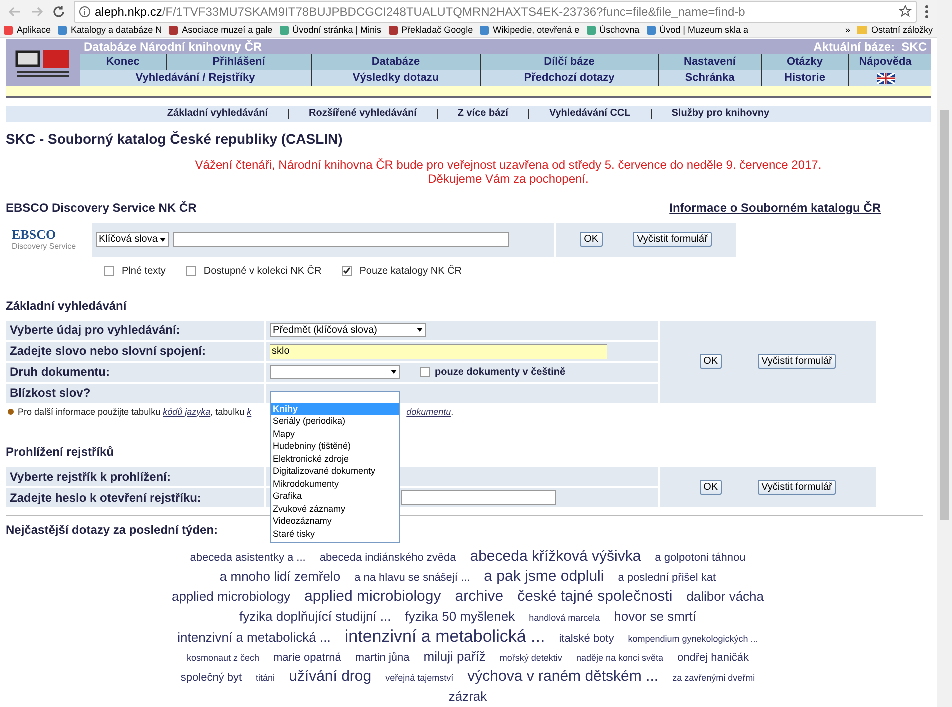 This screenshot has height=707, width=952. What do you see at coordinates (15, 11) in the screenshot?
I see `back-icon` at bounding box center [15, 11].